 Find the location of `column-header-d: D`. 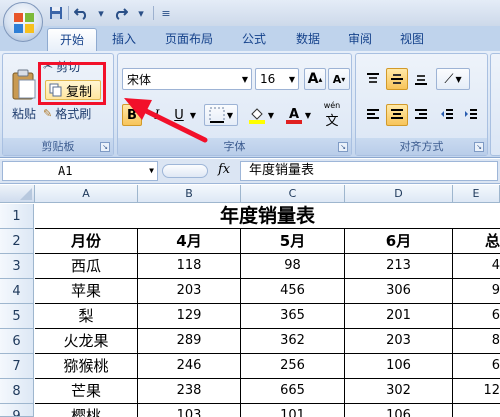

column-header-d: D is located at coordinates (399, 194).